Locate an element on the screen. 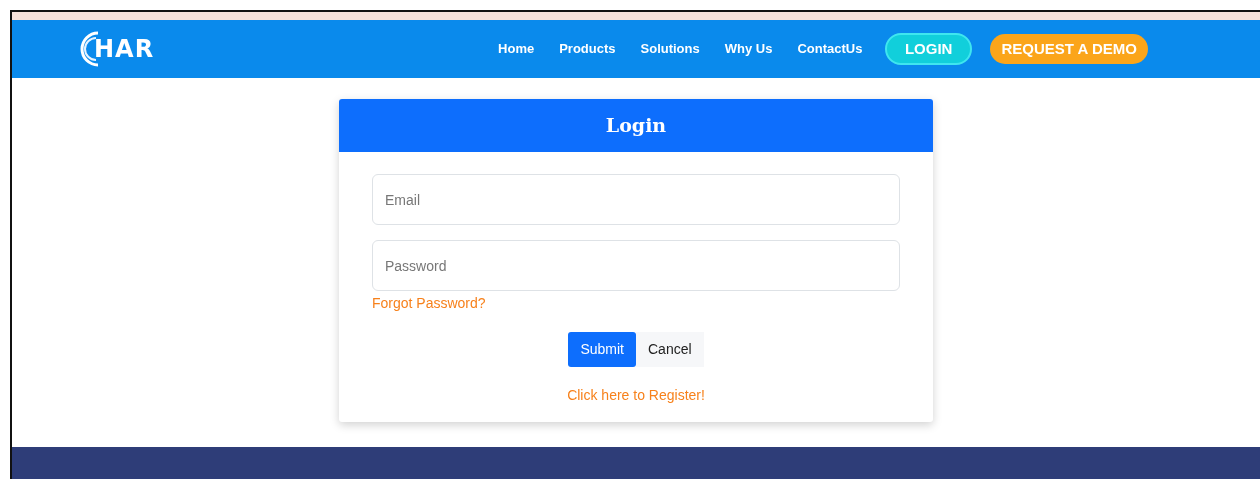 The width and height of the screenshot is (1260, 479). nav-link: Products is located at coordinates (587, 49).